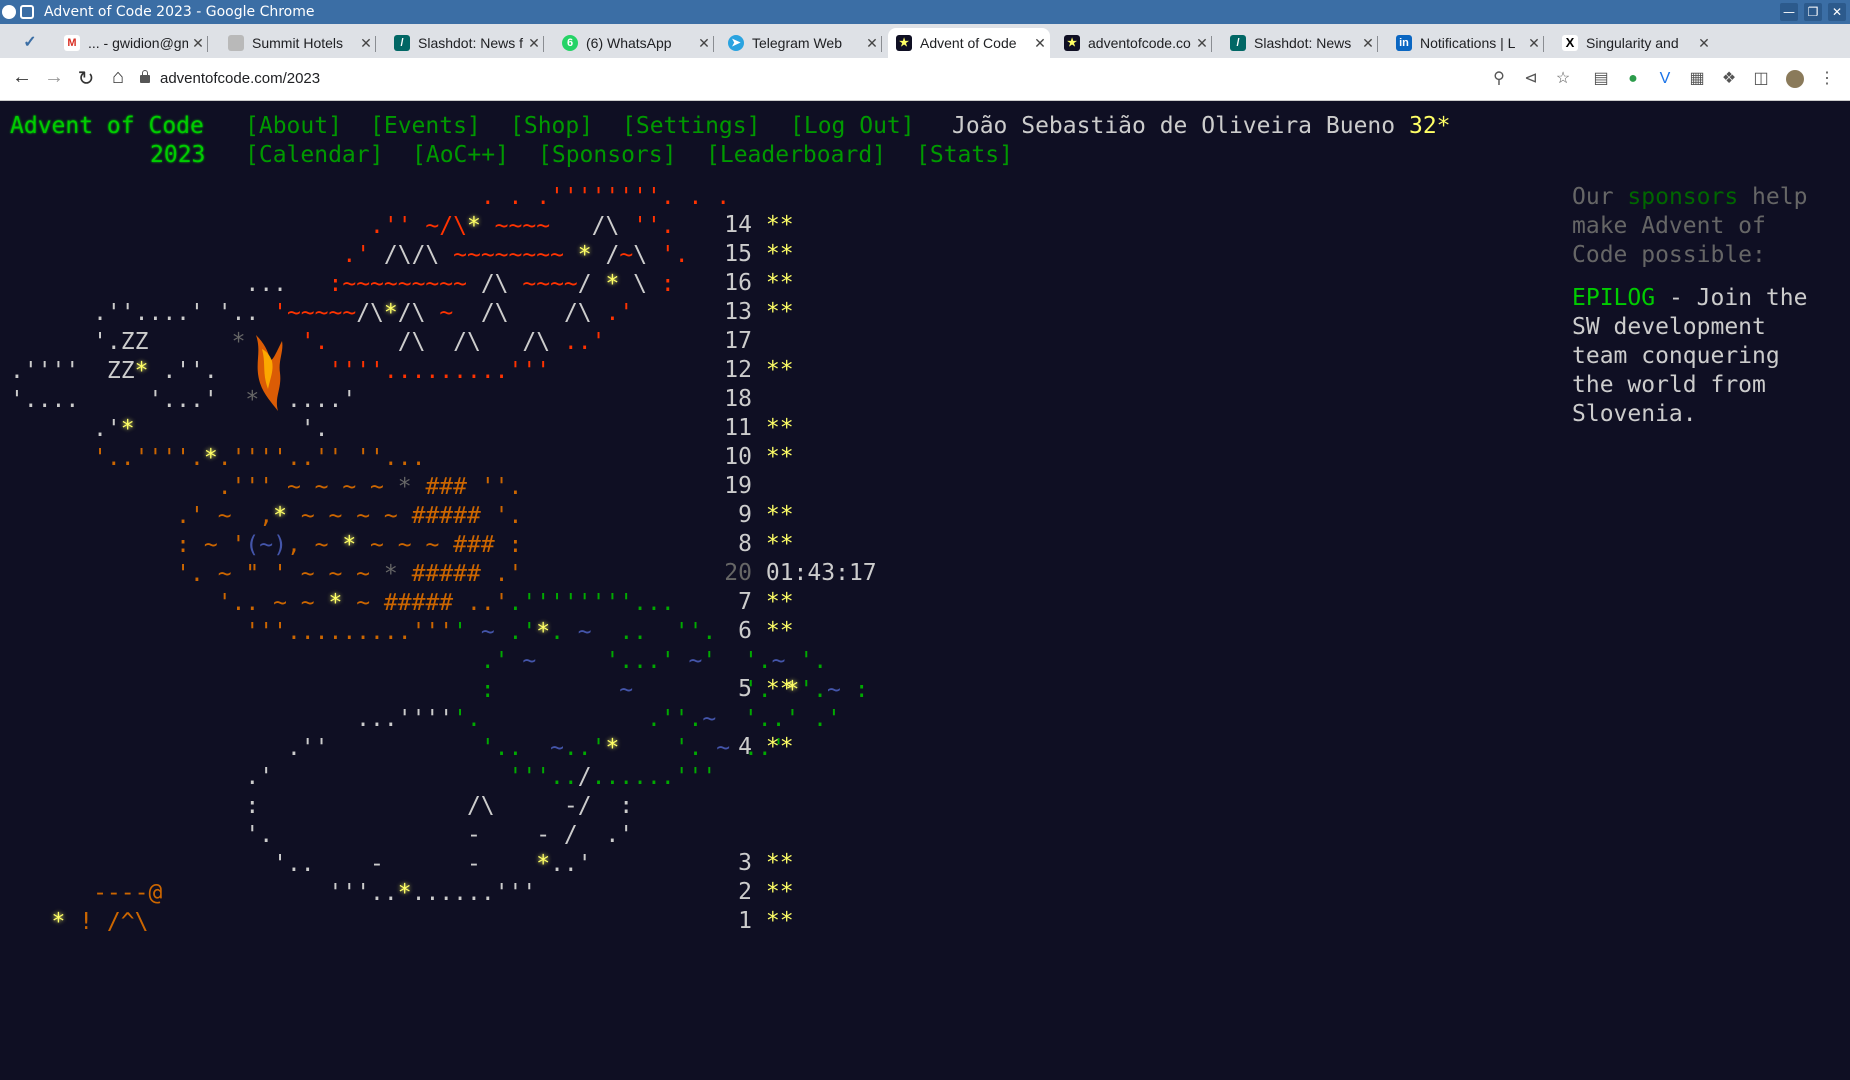  I want to click on nav-shop: [Shop], so click(551, 126).